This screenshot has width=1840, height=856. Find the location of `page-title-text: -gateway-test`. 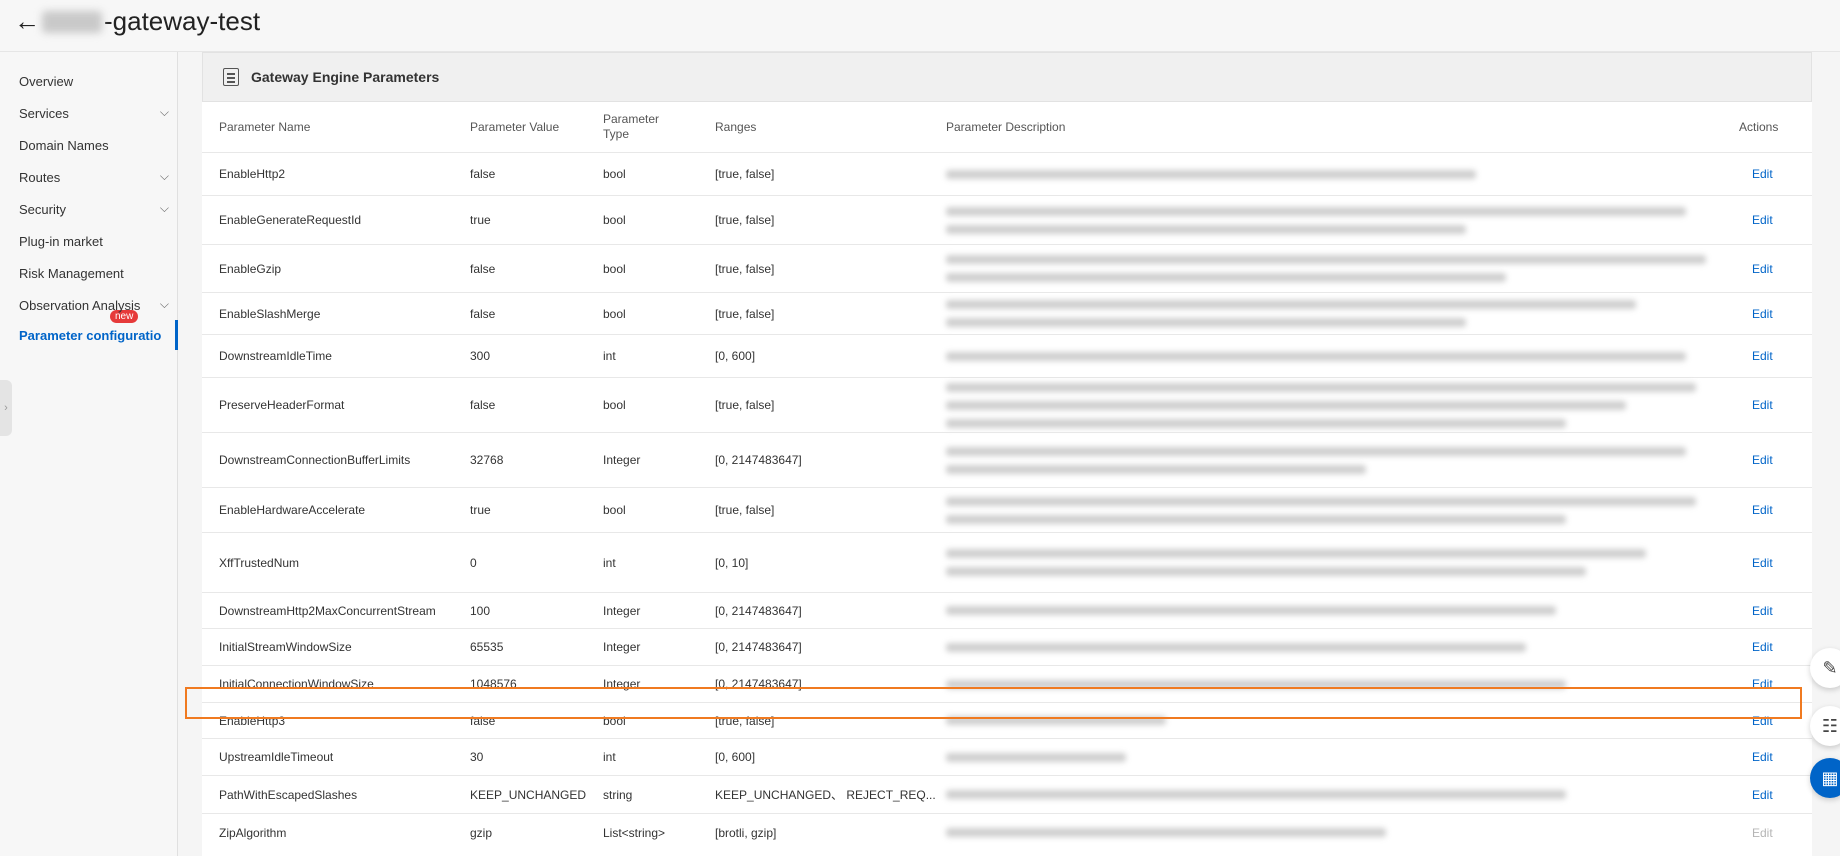

page-title-text: -gateway-test is located at coordinates (182, 21).